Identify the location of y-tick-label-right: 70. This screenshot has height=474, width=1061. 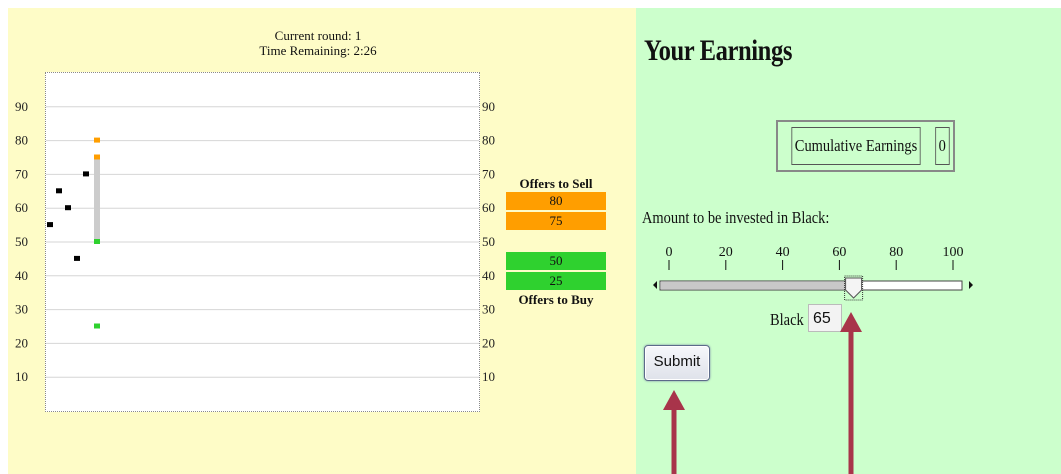
(488, 173).